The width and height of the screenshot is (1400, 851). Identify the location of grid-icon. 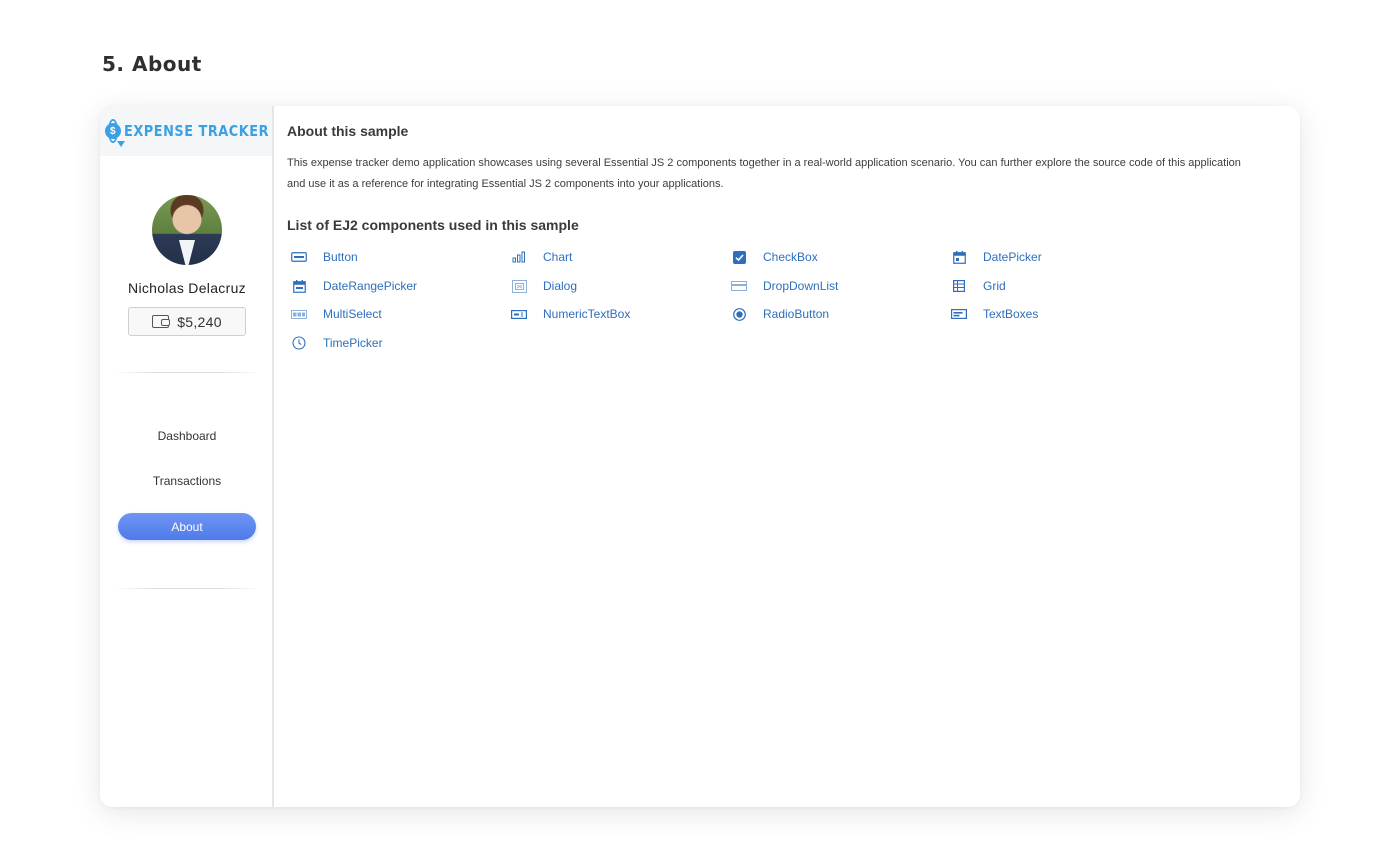
(959, 286).